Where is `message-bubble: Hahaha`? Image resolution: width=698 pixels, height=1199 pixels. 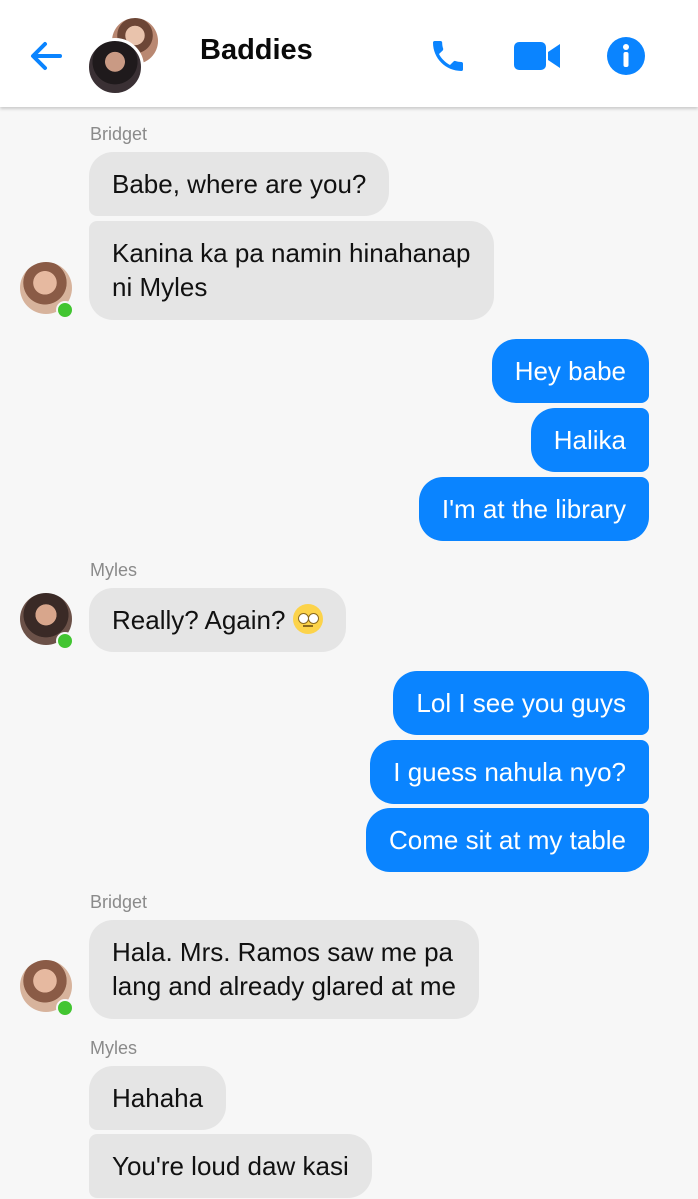
message-bubble: Hahaha is located at coordinates (158, 1098).